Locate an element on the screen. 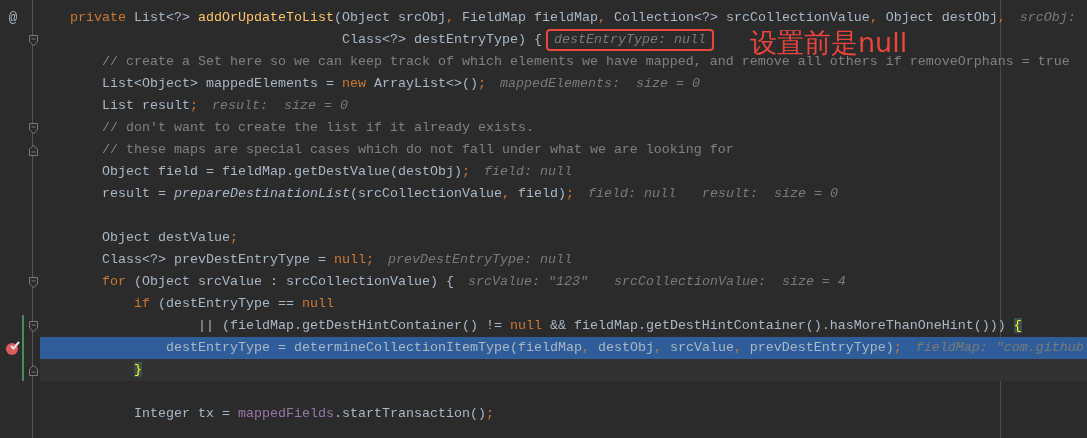 This screenshot has height=438, width=1087. annotation-marker: @ is located at coordinates (13, 18).